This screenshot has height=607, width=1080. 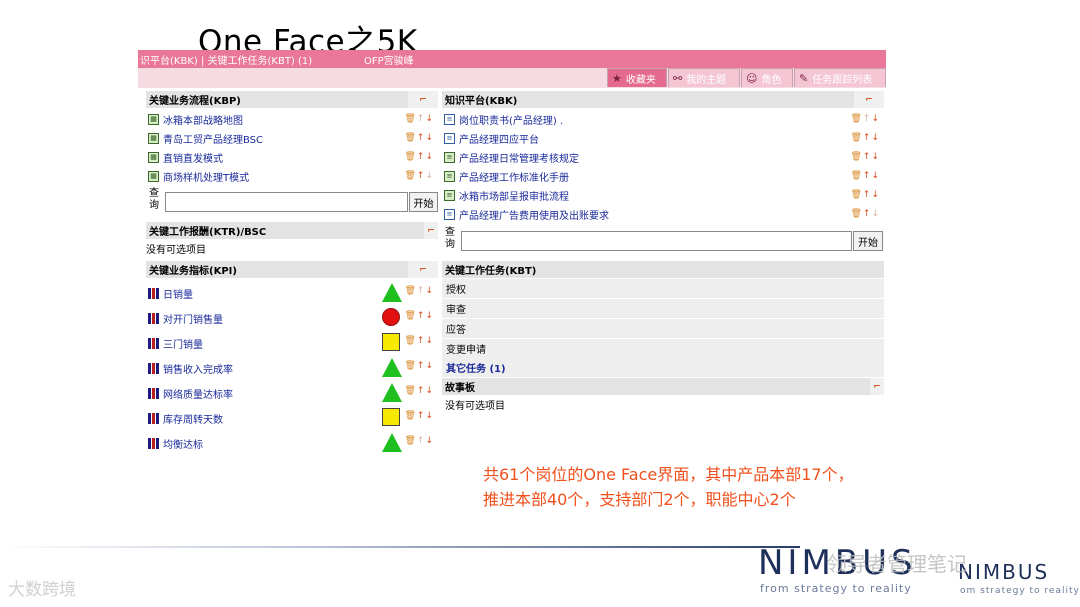 I want to click on kbk-header: 知识平台(KBK) ⌐, so click(x=663, y=99).